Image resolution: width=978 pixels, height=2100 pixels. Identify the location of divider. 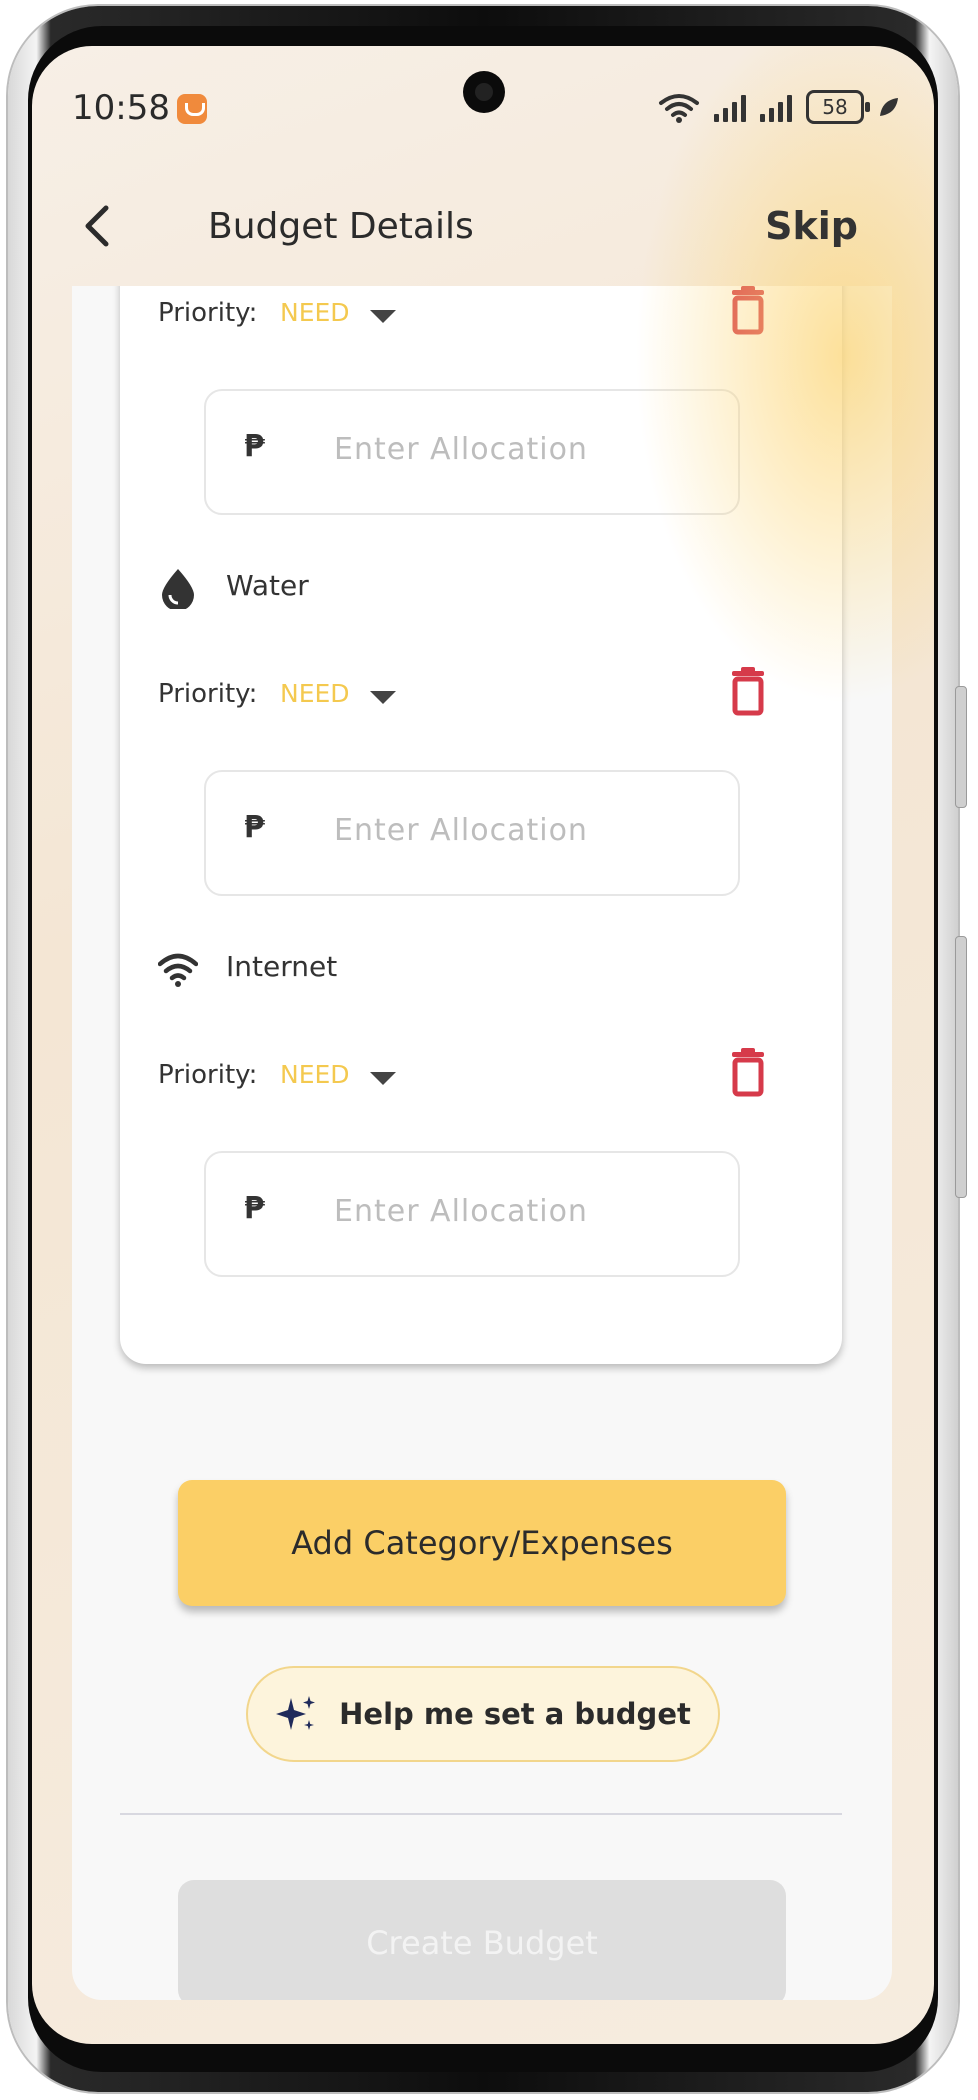
(481, 1814).